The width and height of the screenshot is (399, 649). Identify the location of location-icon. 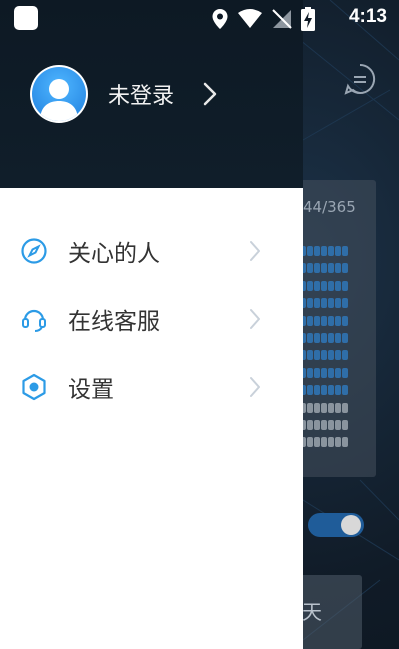
(220, 19).